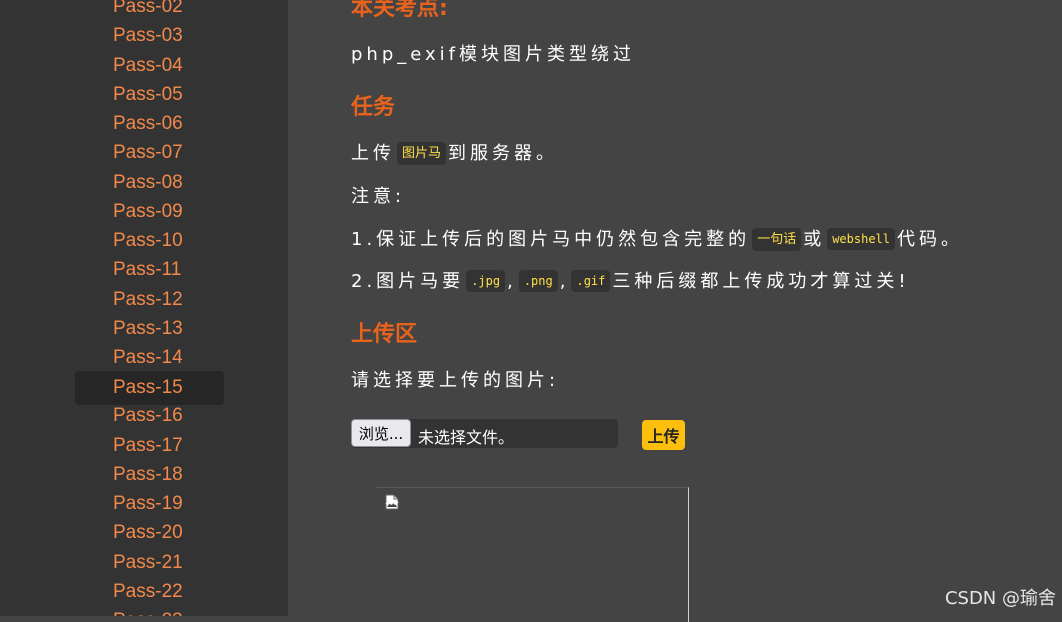  Describe the element at coordinates (538, 281) in the screenshot. I see `code-png: .png` at that location.